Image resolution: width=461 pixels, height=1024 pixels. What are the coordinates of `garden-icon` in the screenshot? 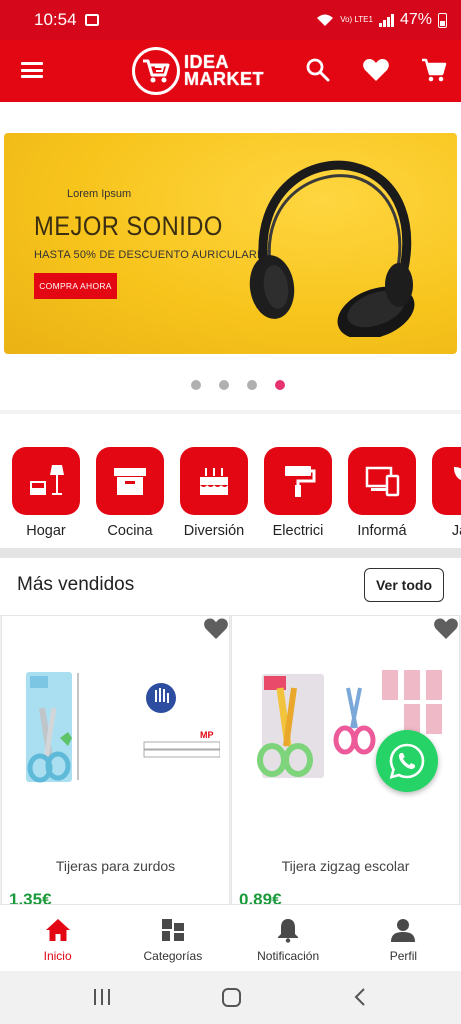 It's located at (457, 473).